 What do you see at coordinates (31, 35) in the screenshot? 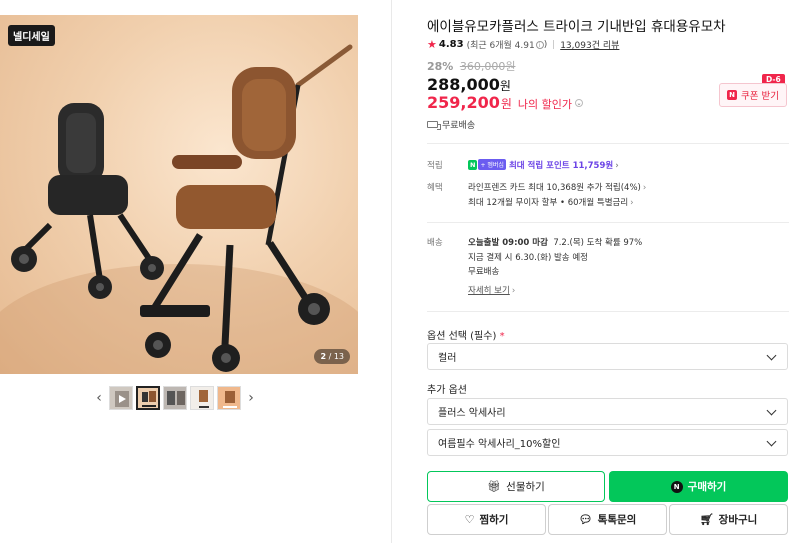
I see `sale-badge: 넬디세일` at bounding box center [31, 35].